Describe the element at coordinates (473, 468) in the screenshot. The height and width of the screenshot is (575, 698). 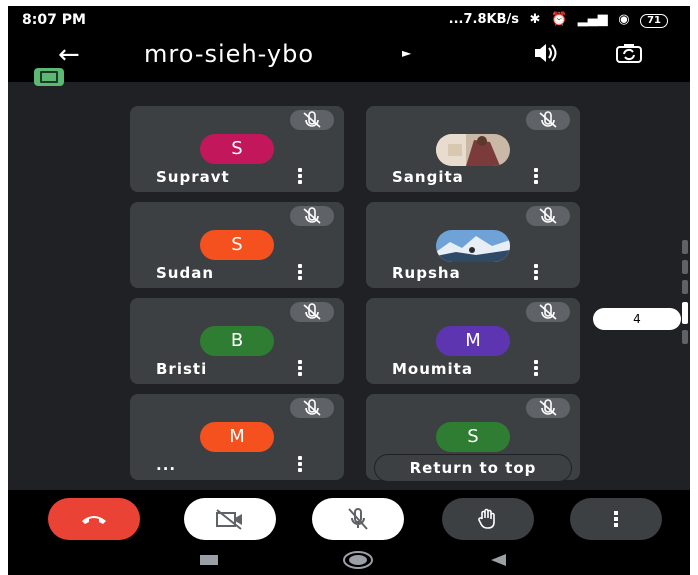
I see `return-to-top-button: Return to top` at that location.